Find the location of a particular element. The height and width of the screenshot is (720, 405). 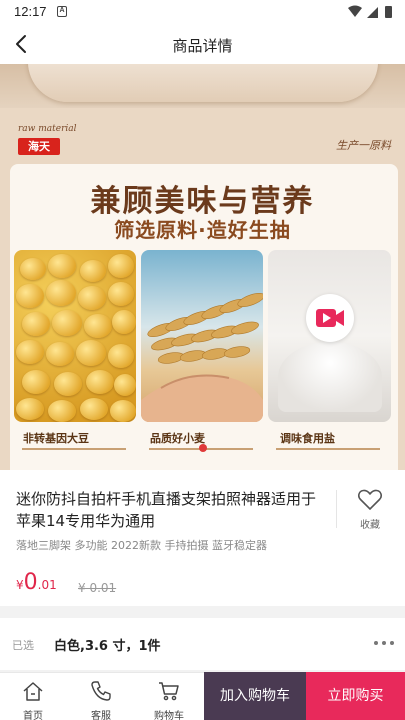

tile-label-soybean: 非转基因大豆 is located at coordinates (56, 438).